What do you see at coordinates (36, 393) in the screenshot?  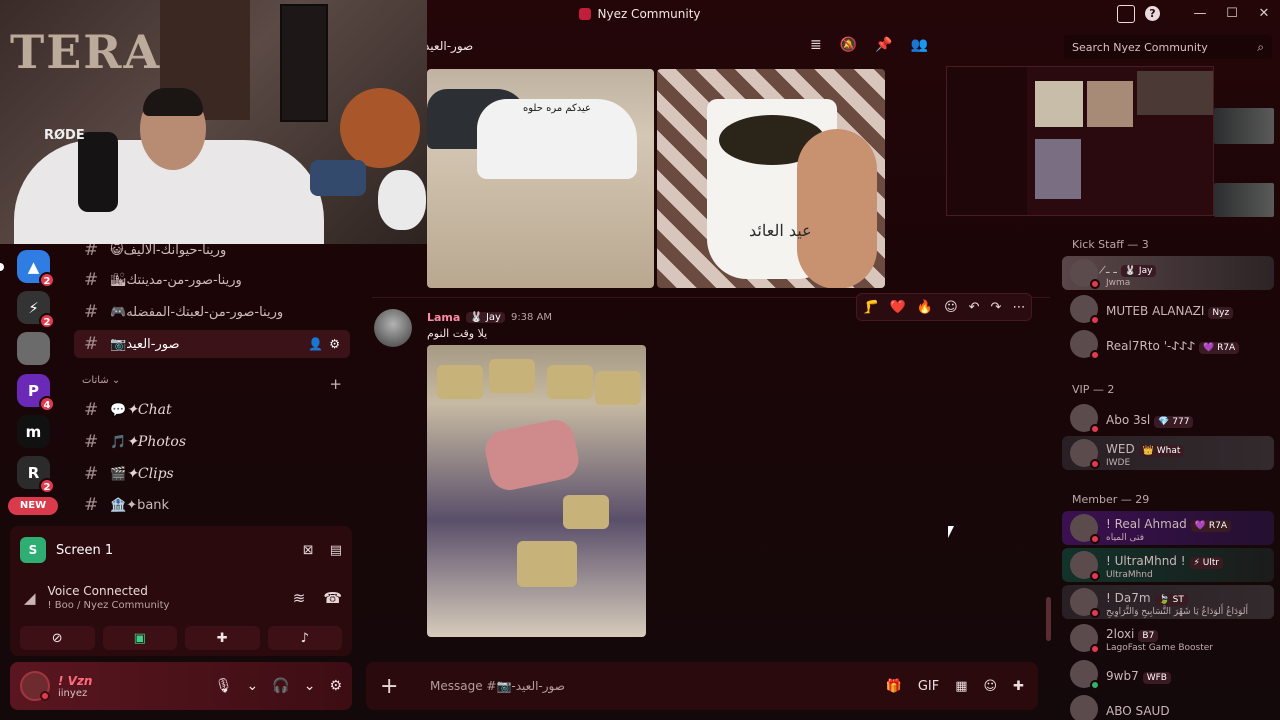 I see `server-icon-4: P4` at bounding box center [36, 393].